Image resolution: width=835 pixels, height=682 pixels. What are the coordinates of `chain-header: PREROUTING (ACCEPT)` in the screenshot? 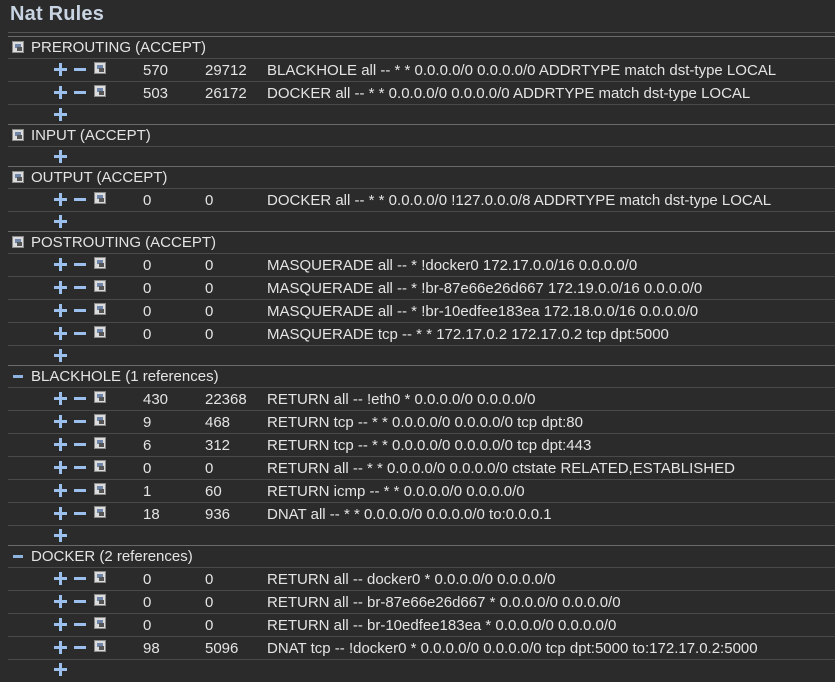 It's located at (421, 47).